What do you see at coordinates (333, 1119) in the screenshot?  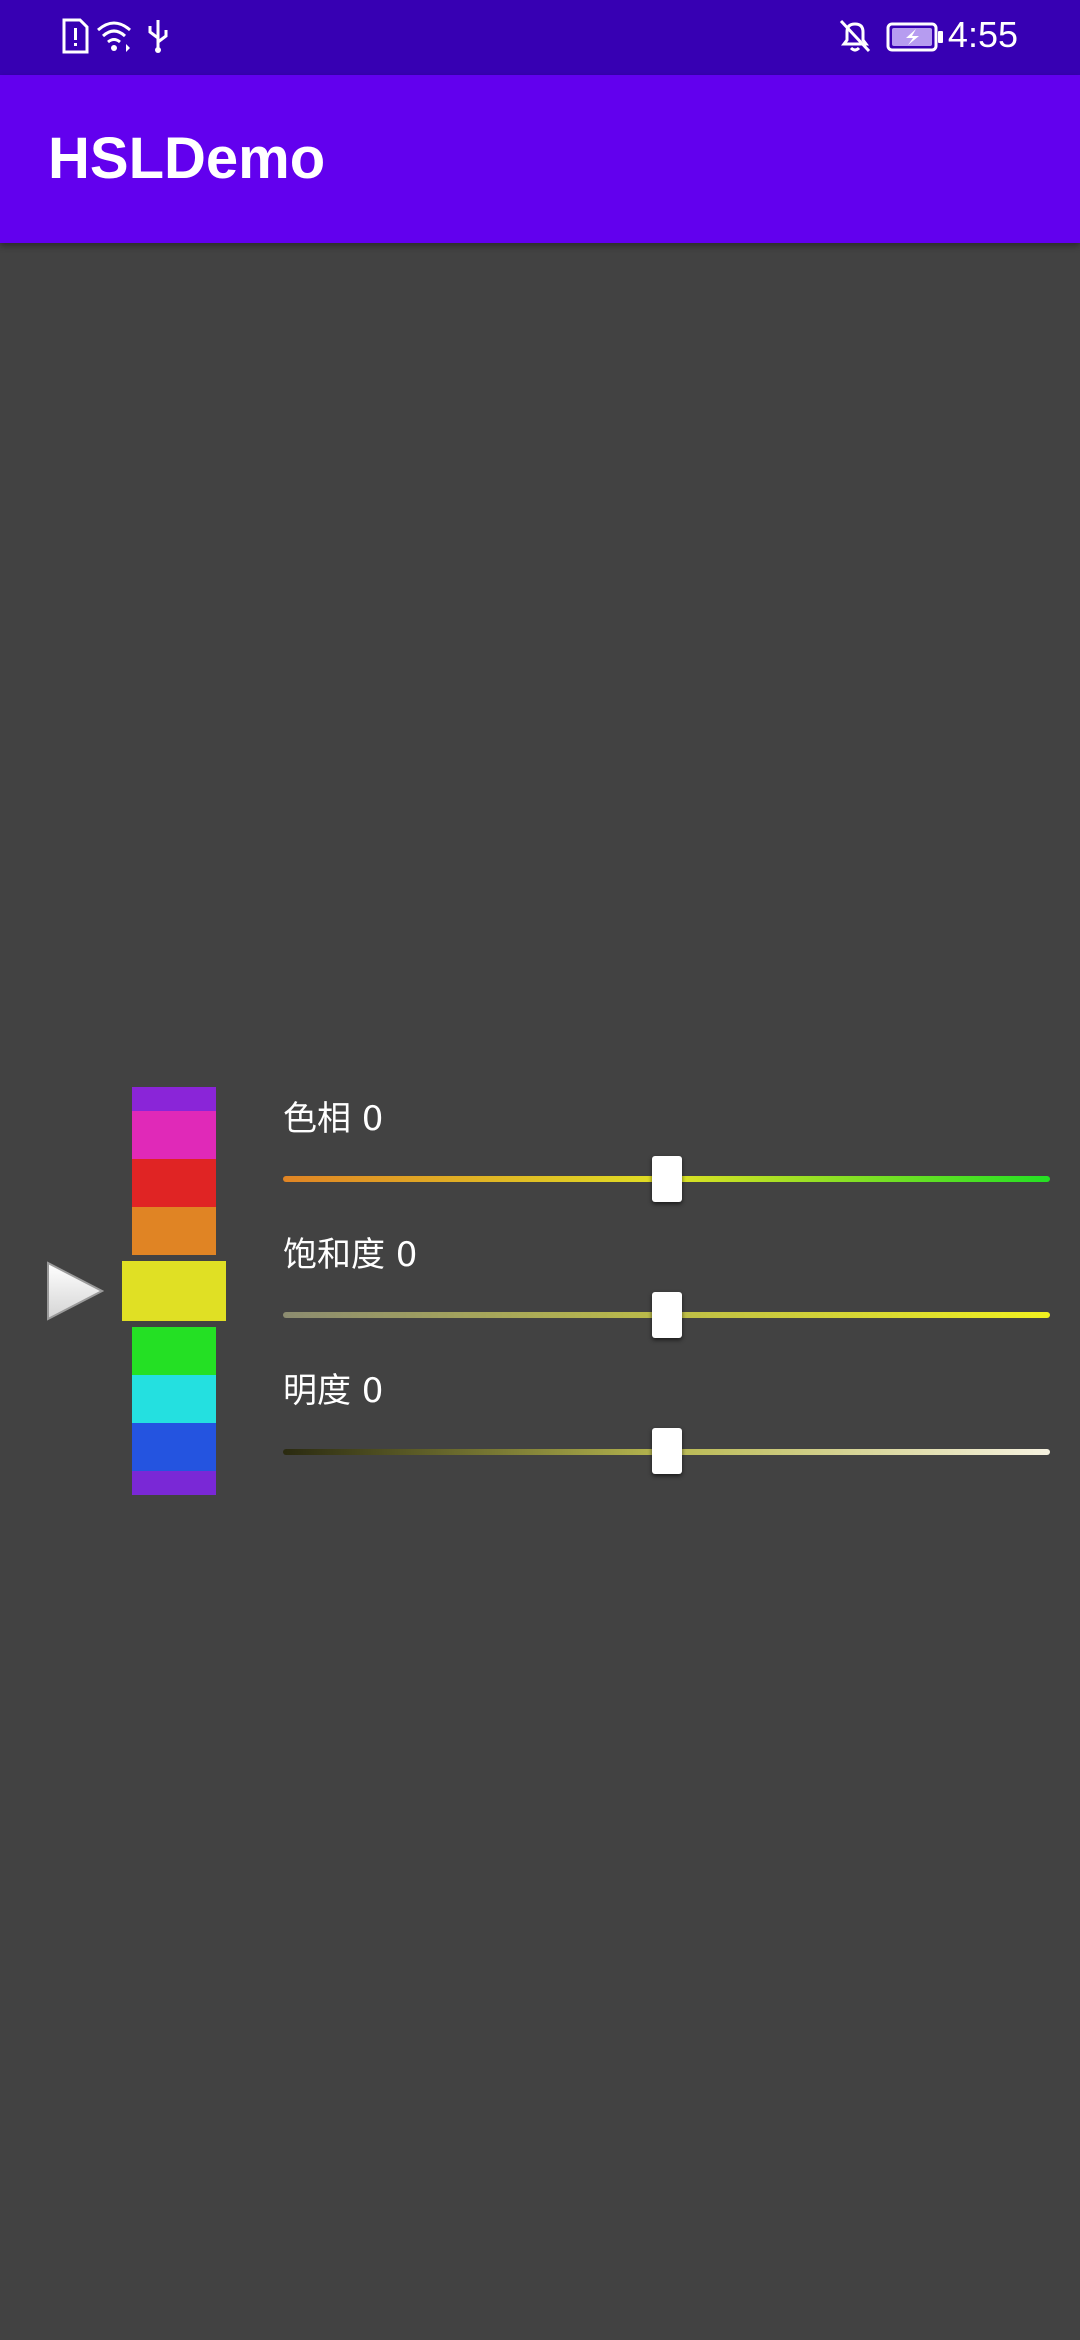 I see `hue-label: 色相 0` at bounding box center [333, 1119].